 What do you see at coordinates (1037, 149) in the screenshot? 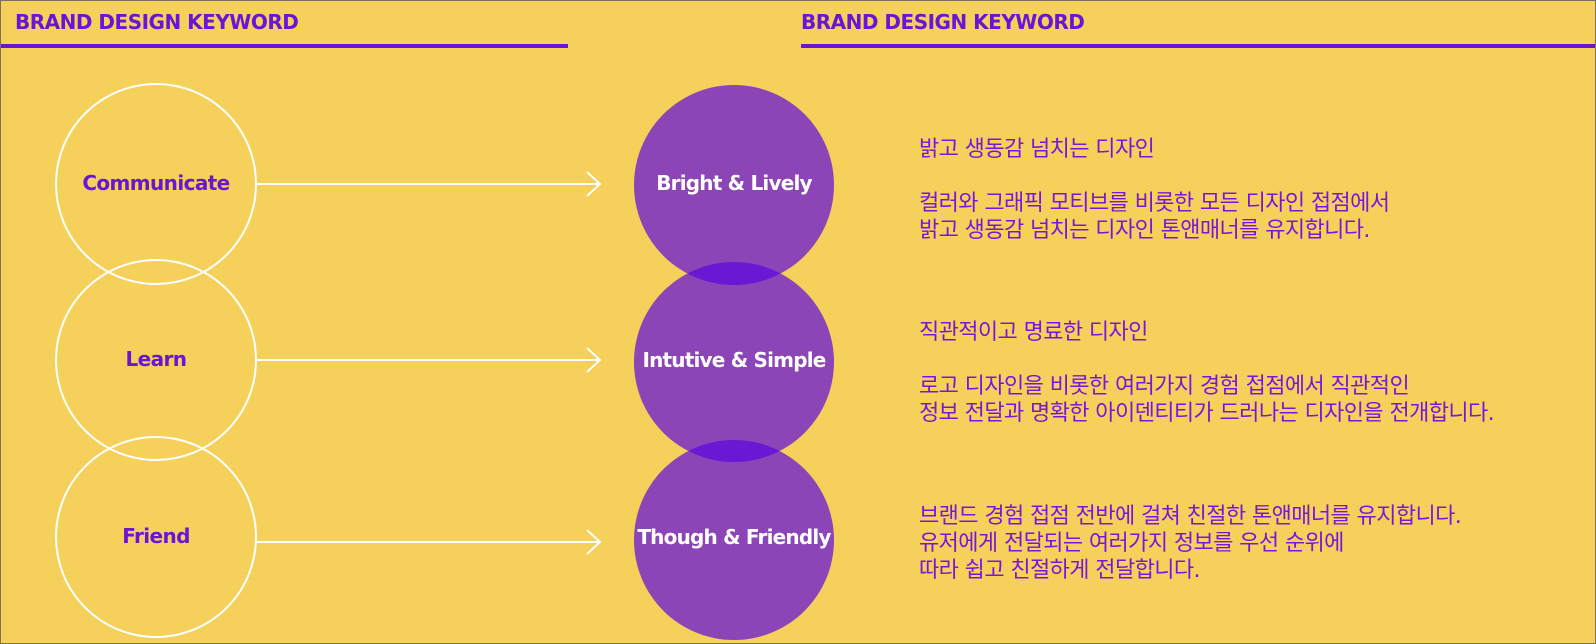
I see `description-heading: 밝고 생동감 넘치는 디자인` at bounding box center [1037, 149].